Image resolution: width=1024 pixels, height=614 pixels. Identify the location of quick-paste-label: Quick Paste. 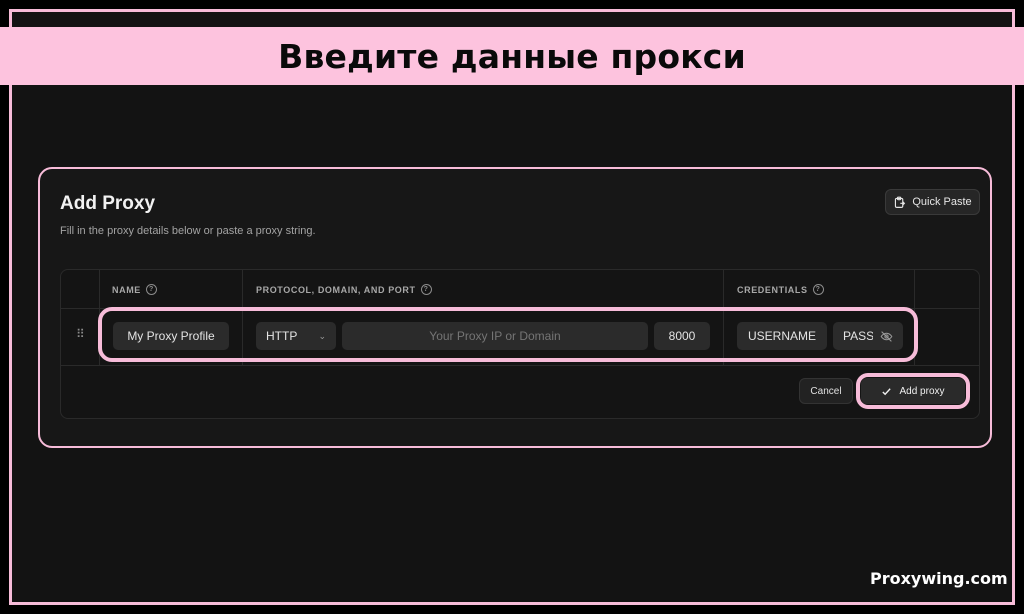
(942, 202).